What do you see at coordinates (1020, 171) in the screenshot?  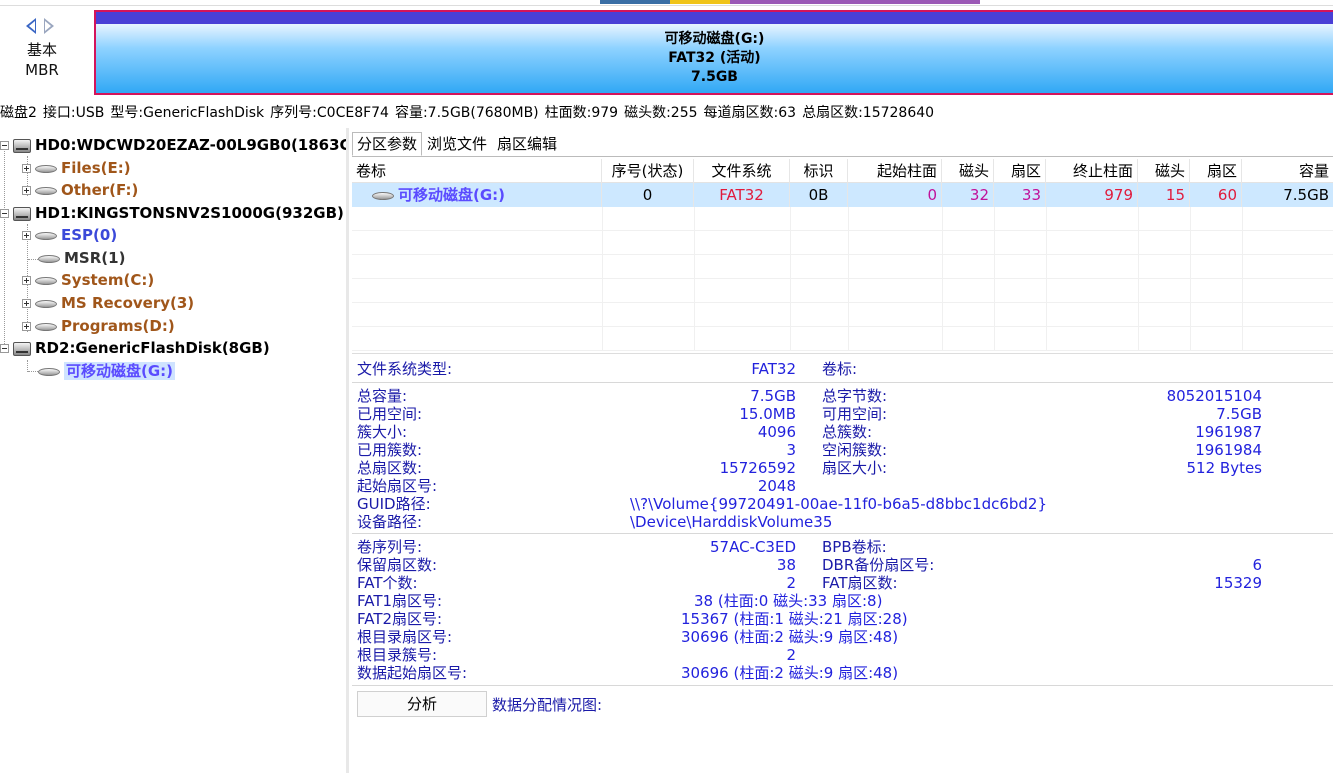 I see `col-header-start-sector: 扇区` at bounding box center [1020, 171].